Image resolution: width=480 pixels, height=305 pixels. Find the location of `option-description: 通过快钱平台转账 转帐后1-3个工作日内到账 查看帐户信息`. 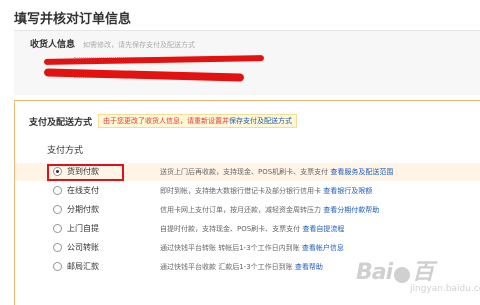

option-description: 通过快钱平台转账 转帐后1-3个工作日内到账 查看帐户信息 is located at coordinates (252, 248).